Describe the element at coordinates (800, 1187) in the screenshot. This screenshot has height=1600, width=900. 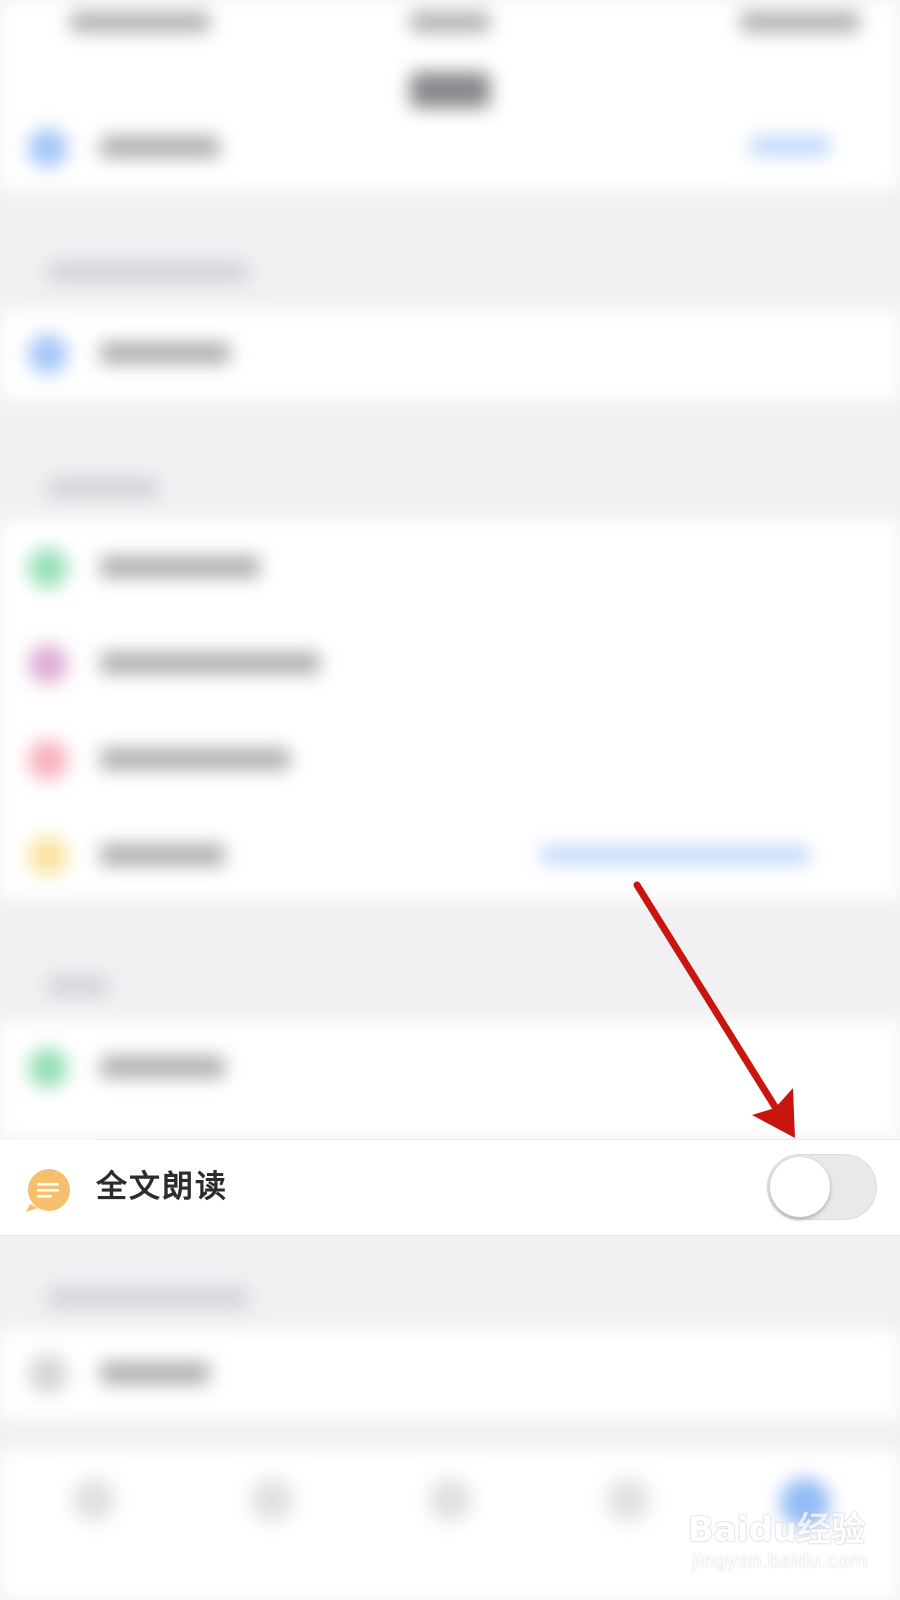
I see `toggle-knob` at that location.